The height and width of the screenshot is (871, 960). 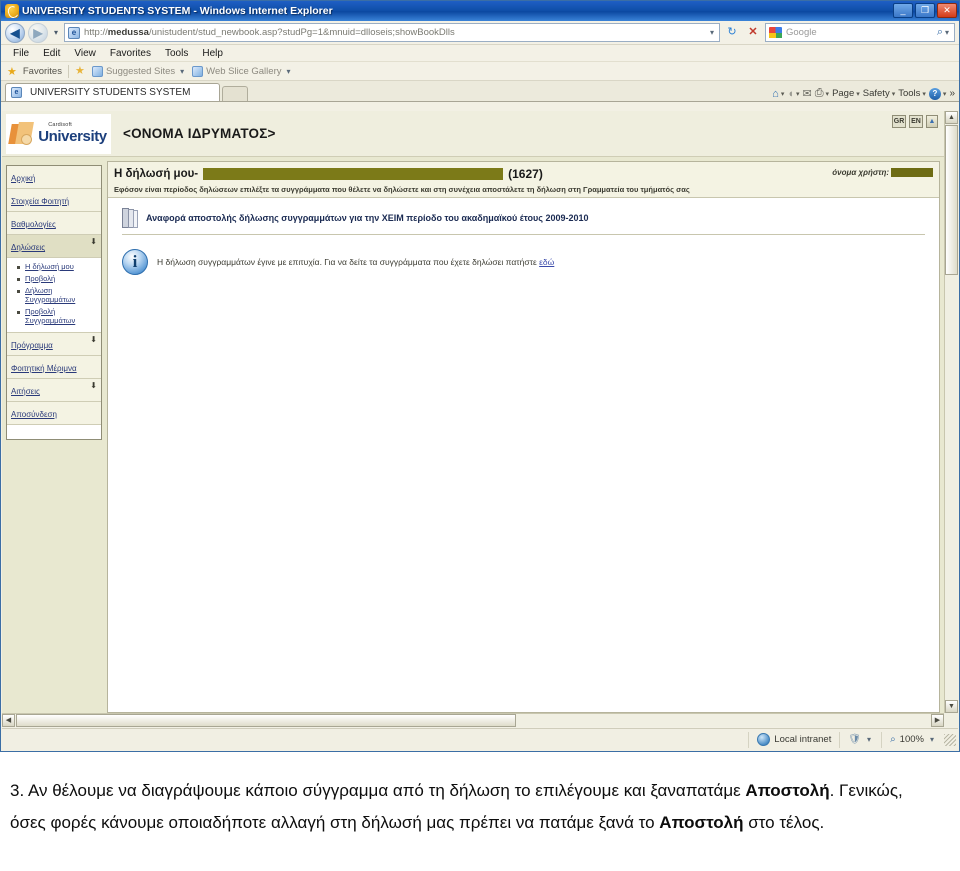 What do you see at coordinates (8, 720) in the screenshot?
I see `scroll-left-arrow-icon: ◀` at bounding box center [8, 720].